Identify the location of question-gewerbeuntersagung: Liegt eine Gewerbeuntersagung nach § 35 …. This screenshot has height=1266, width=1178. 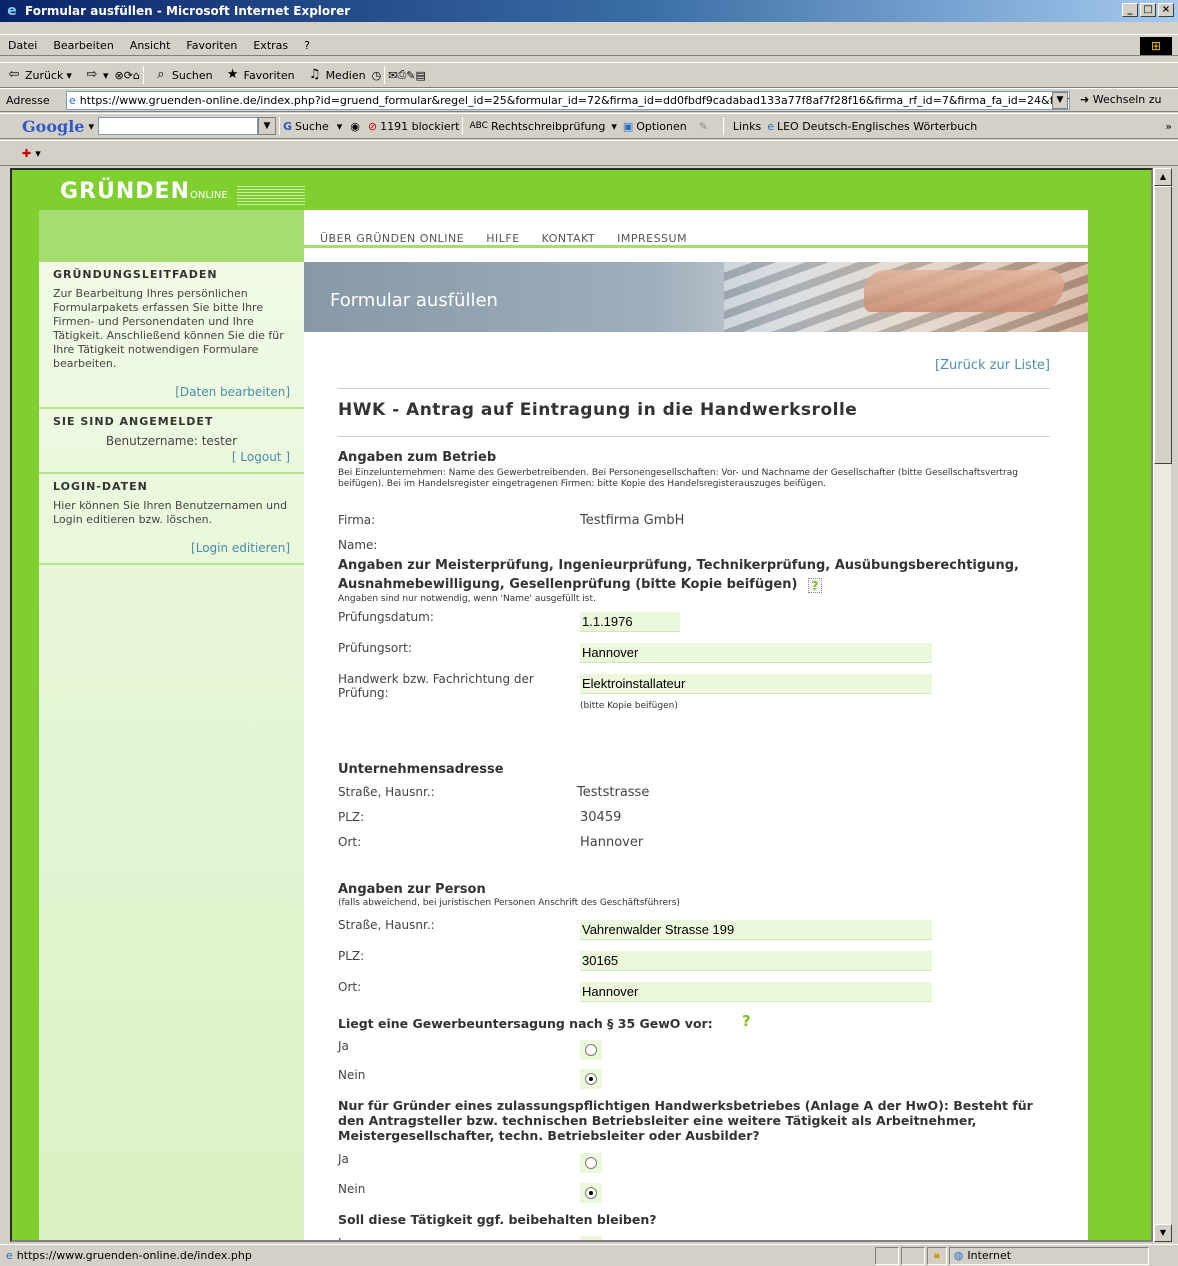
(525, 1023).